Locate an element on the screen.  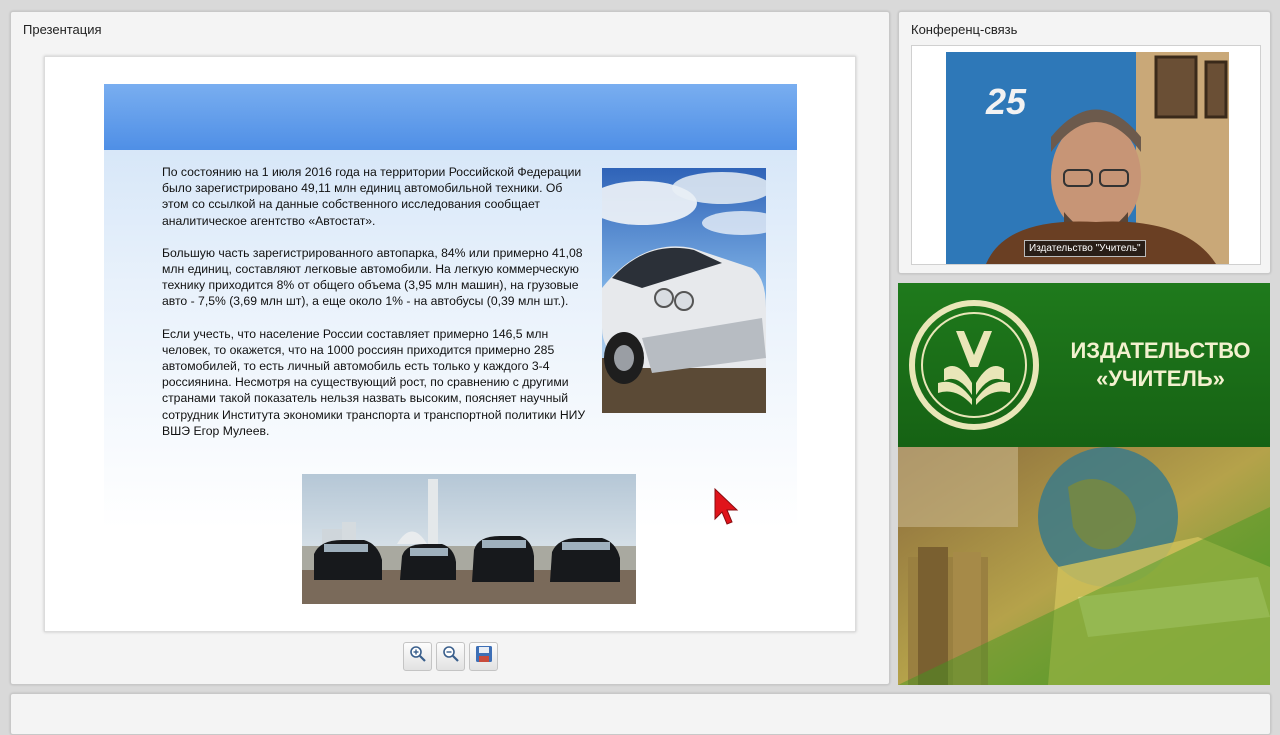
zoom-out-button is located at coordinates (450, 656).